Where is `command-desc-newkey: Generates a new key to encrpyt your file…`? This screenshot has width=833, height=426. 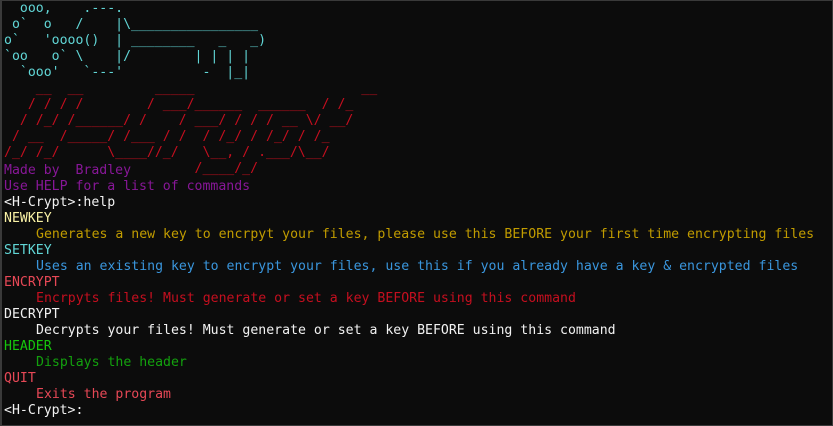
command-desc-newkey: Generates a new key to encrpyt your file… is located at coordinates (425, 234).